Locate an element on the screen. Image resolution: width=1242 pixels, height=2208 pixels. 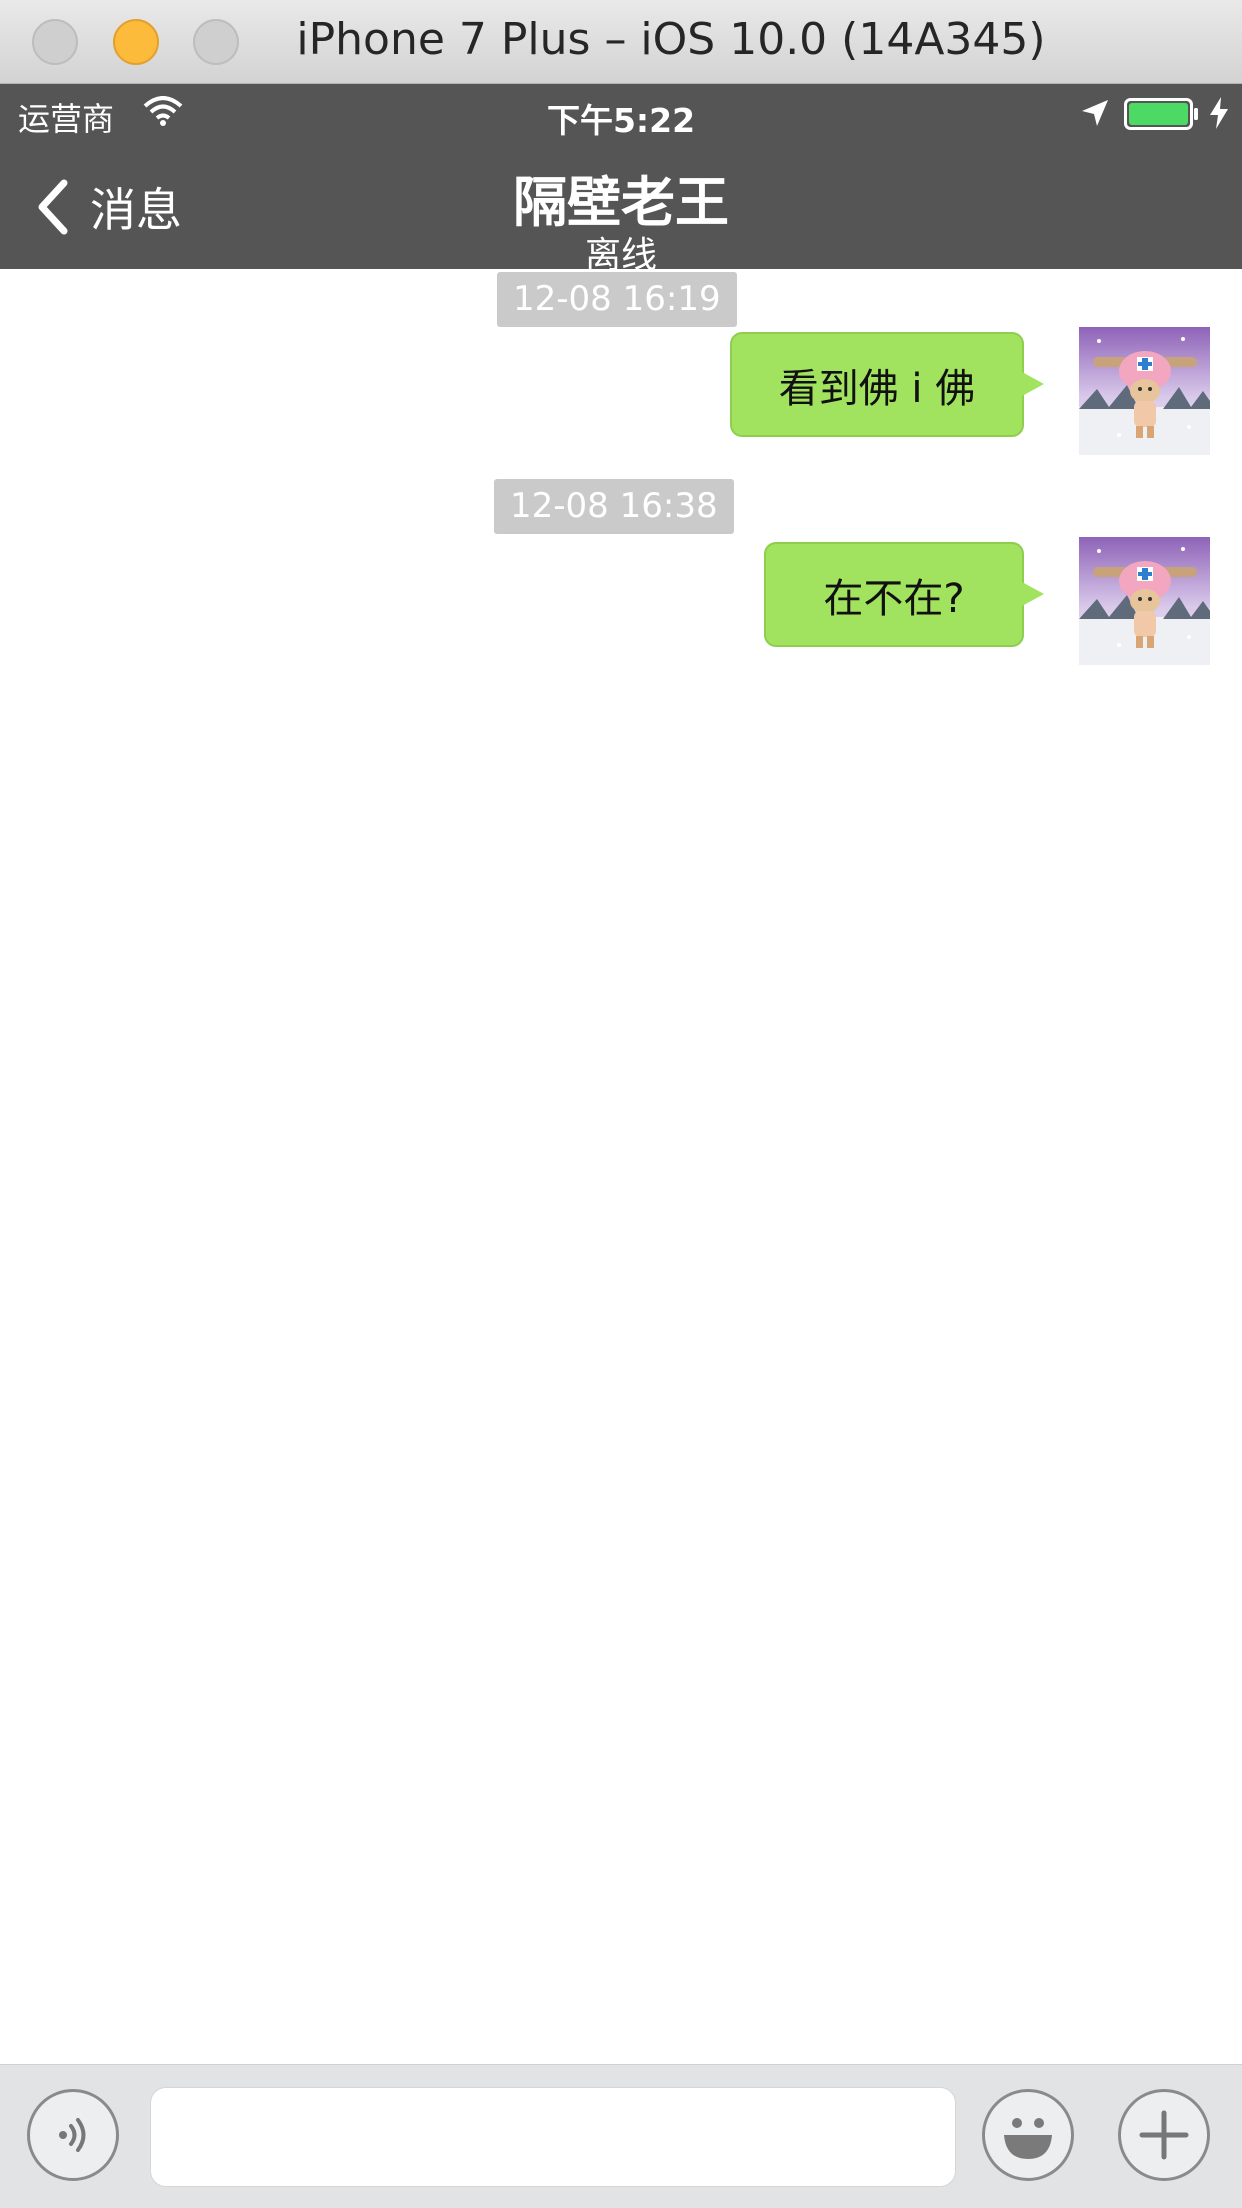
charging-bolt-icon is located at coordinates (1219, 113).